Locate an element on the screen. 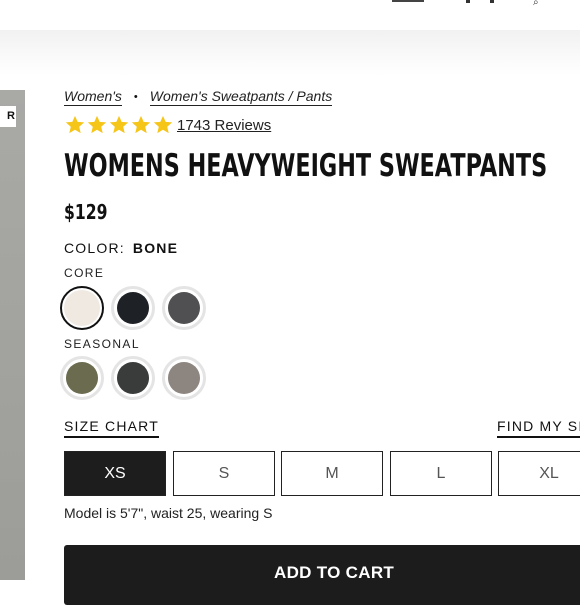 The image size is (580, 605). product-image is located at coordinates (12, 335).